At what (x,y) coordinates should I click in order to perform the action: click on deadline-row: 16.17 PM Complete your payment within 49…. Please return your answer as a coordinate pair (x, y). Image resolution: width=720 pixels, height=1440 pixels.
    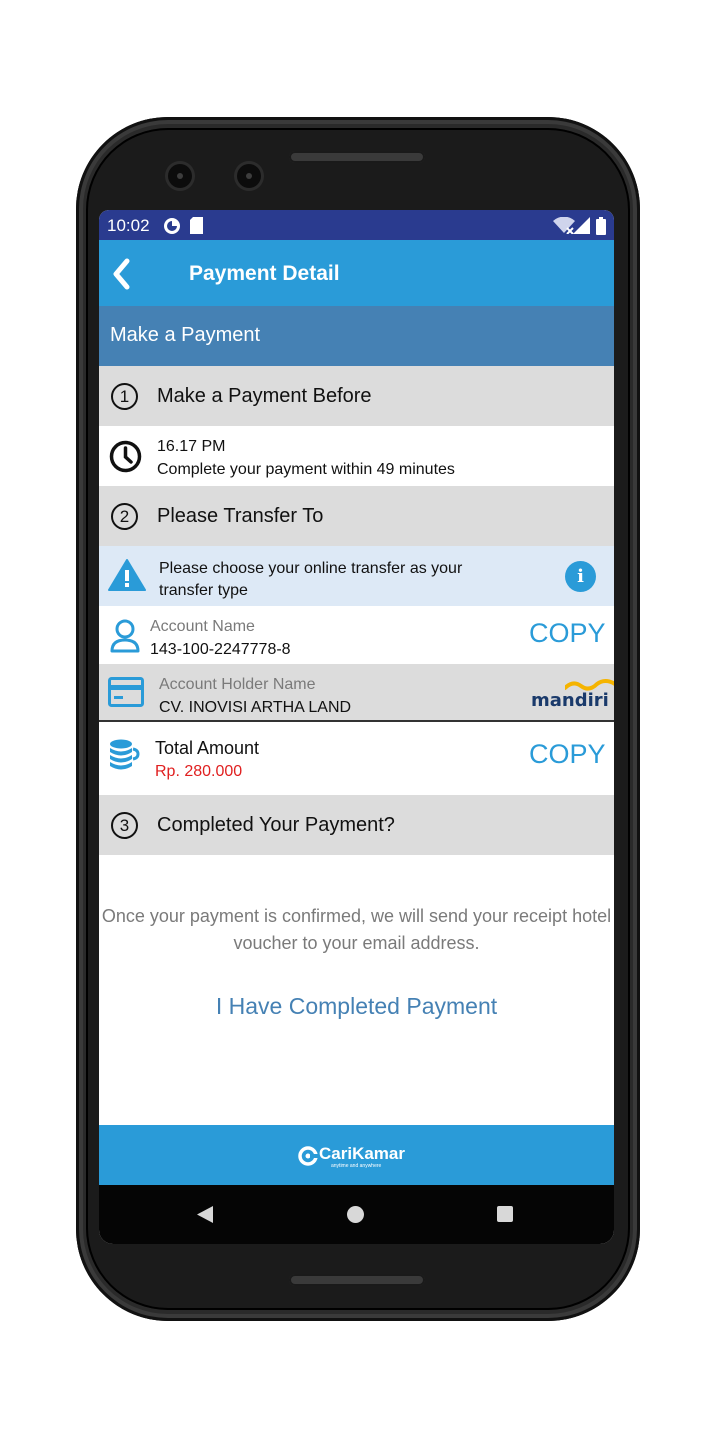
    Looking at the image, I should click on (356, 456).